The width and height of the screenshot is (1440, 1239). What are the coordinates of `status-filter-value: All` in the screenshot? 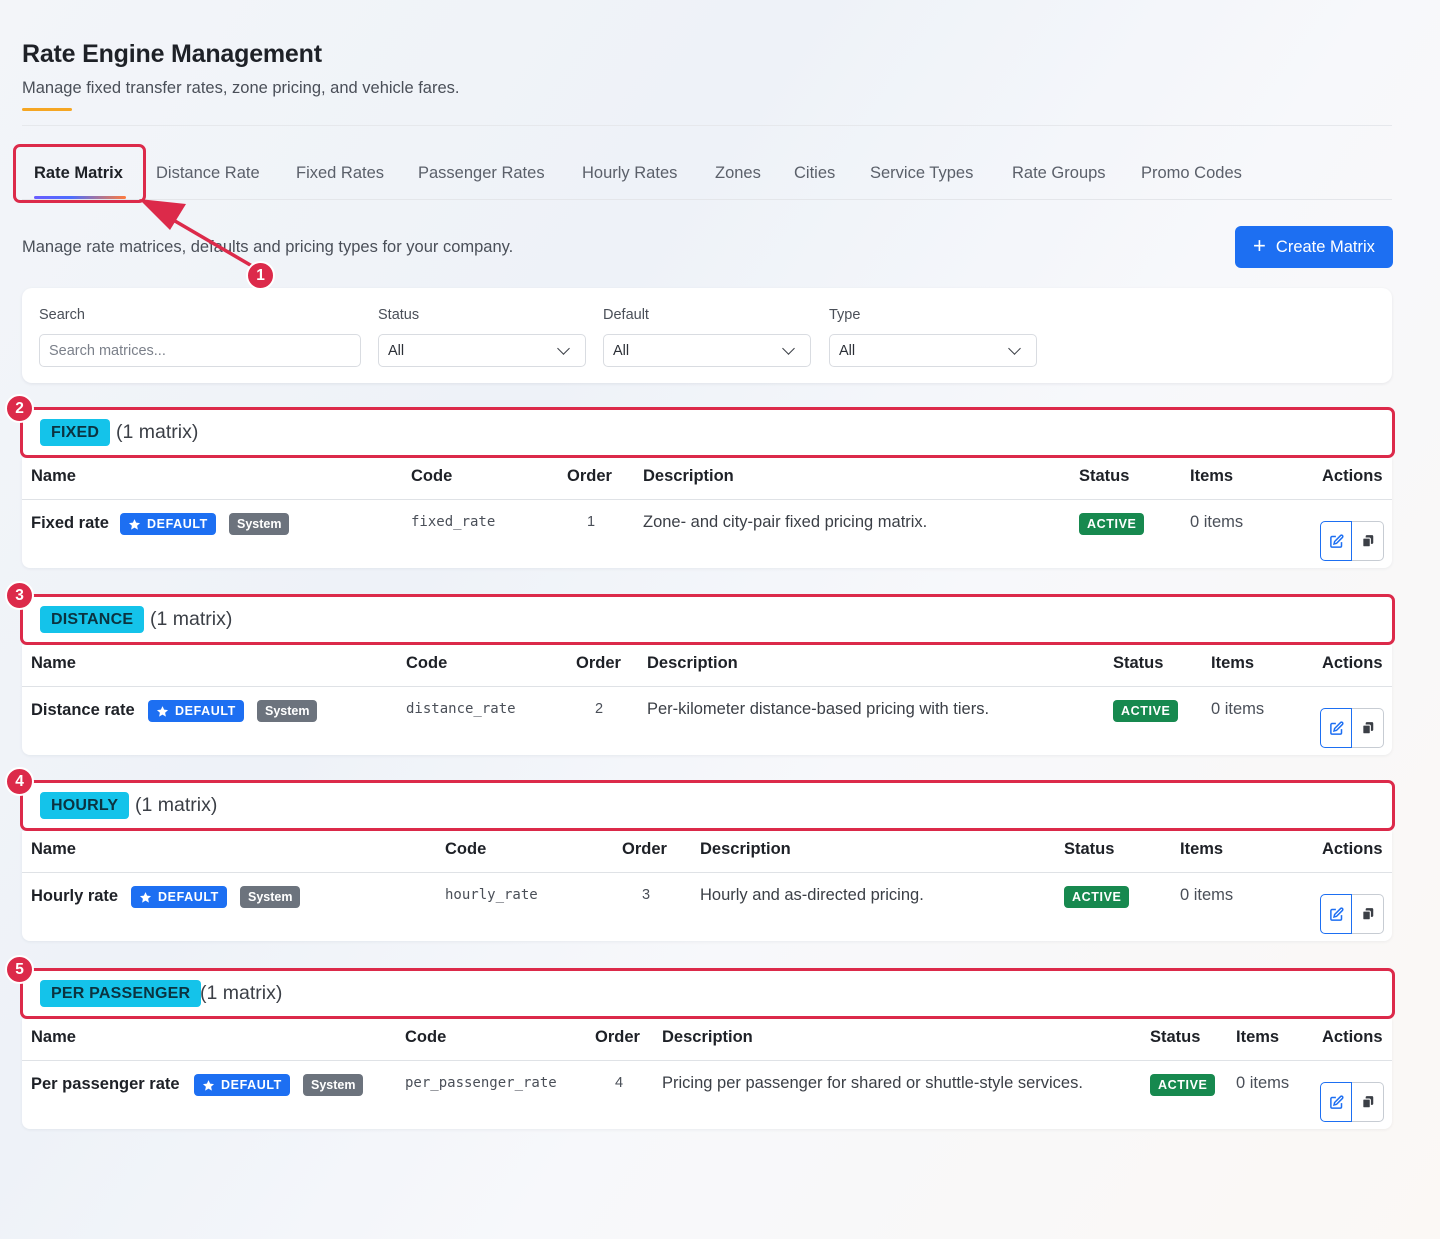 It's located at (396, 350).